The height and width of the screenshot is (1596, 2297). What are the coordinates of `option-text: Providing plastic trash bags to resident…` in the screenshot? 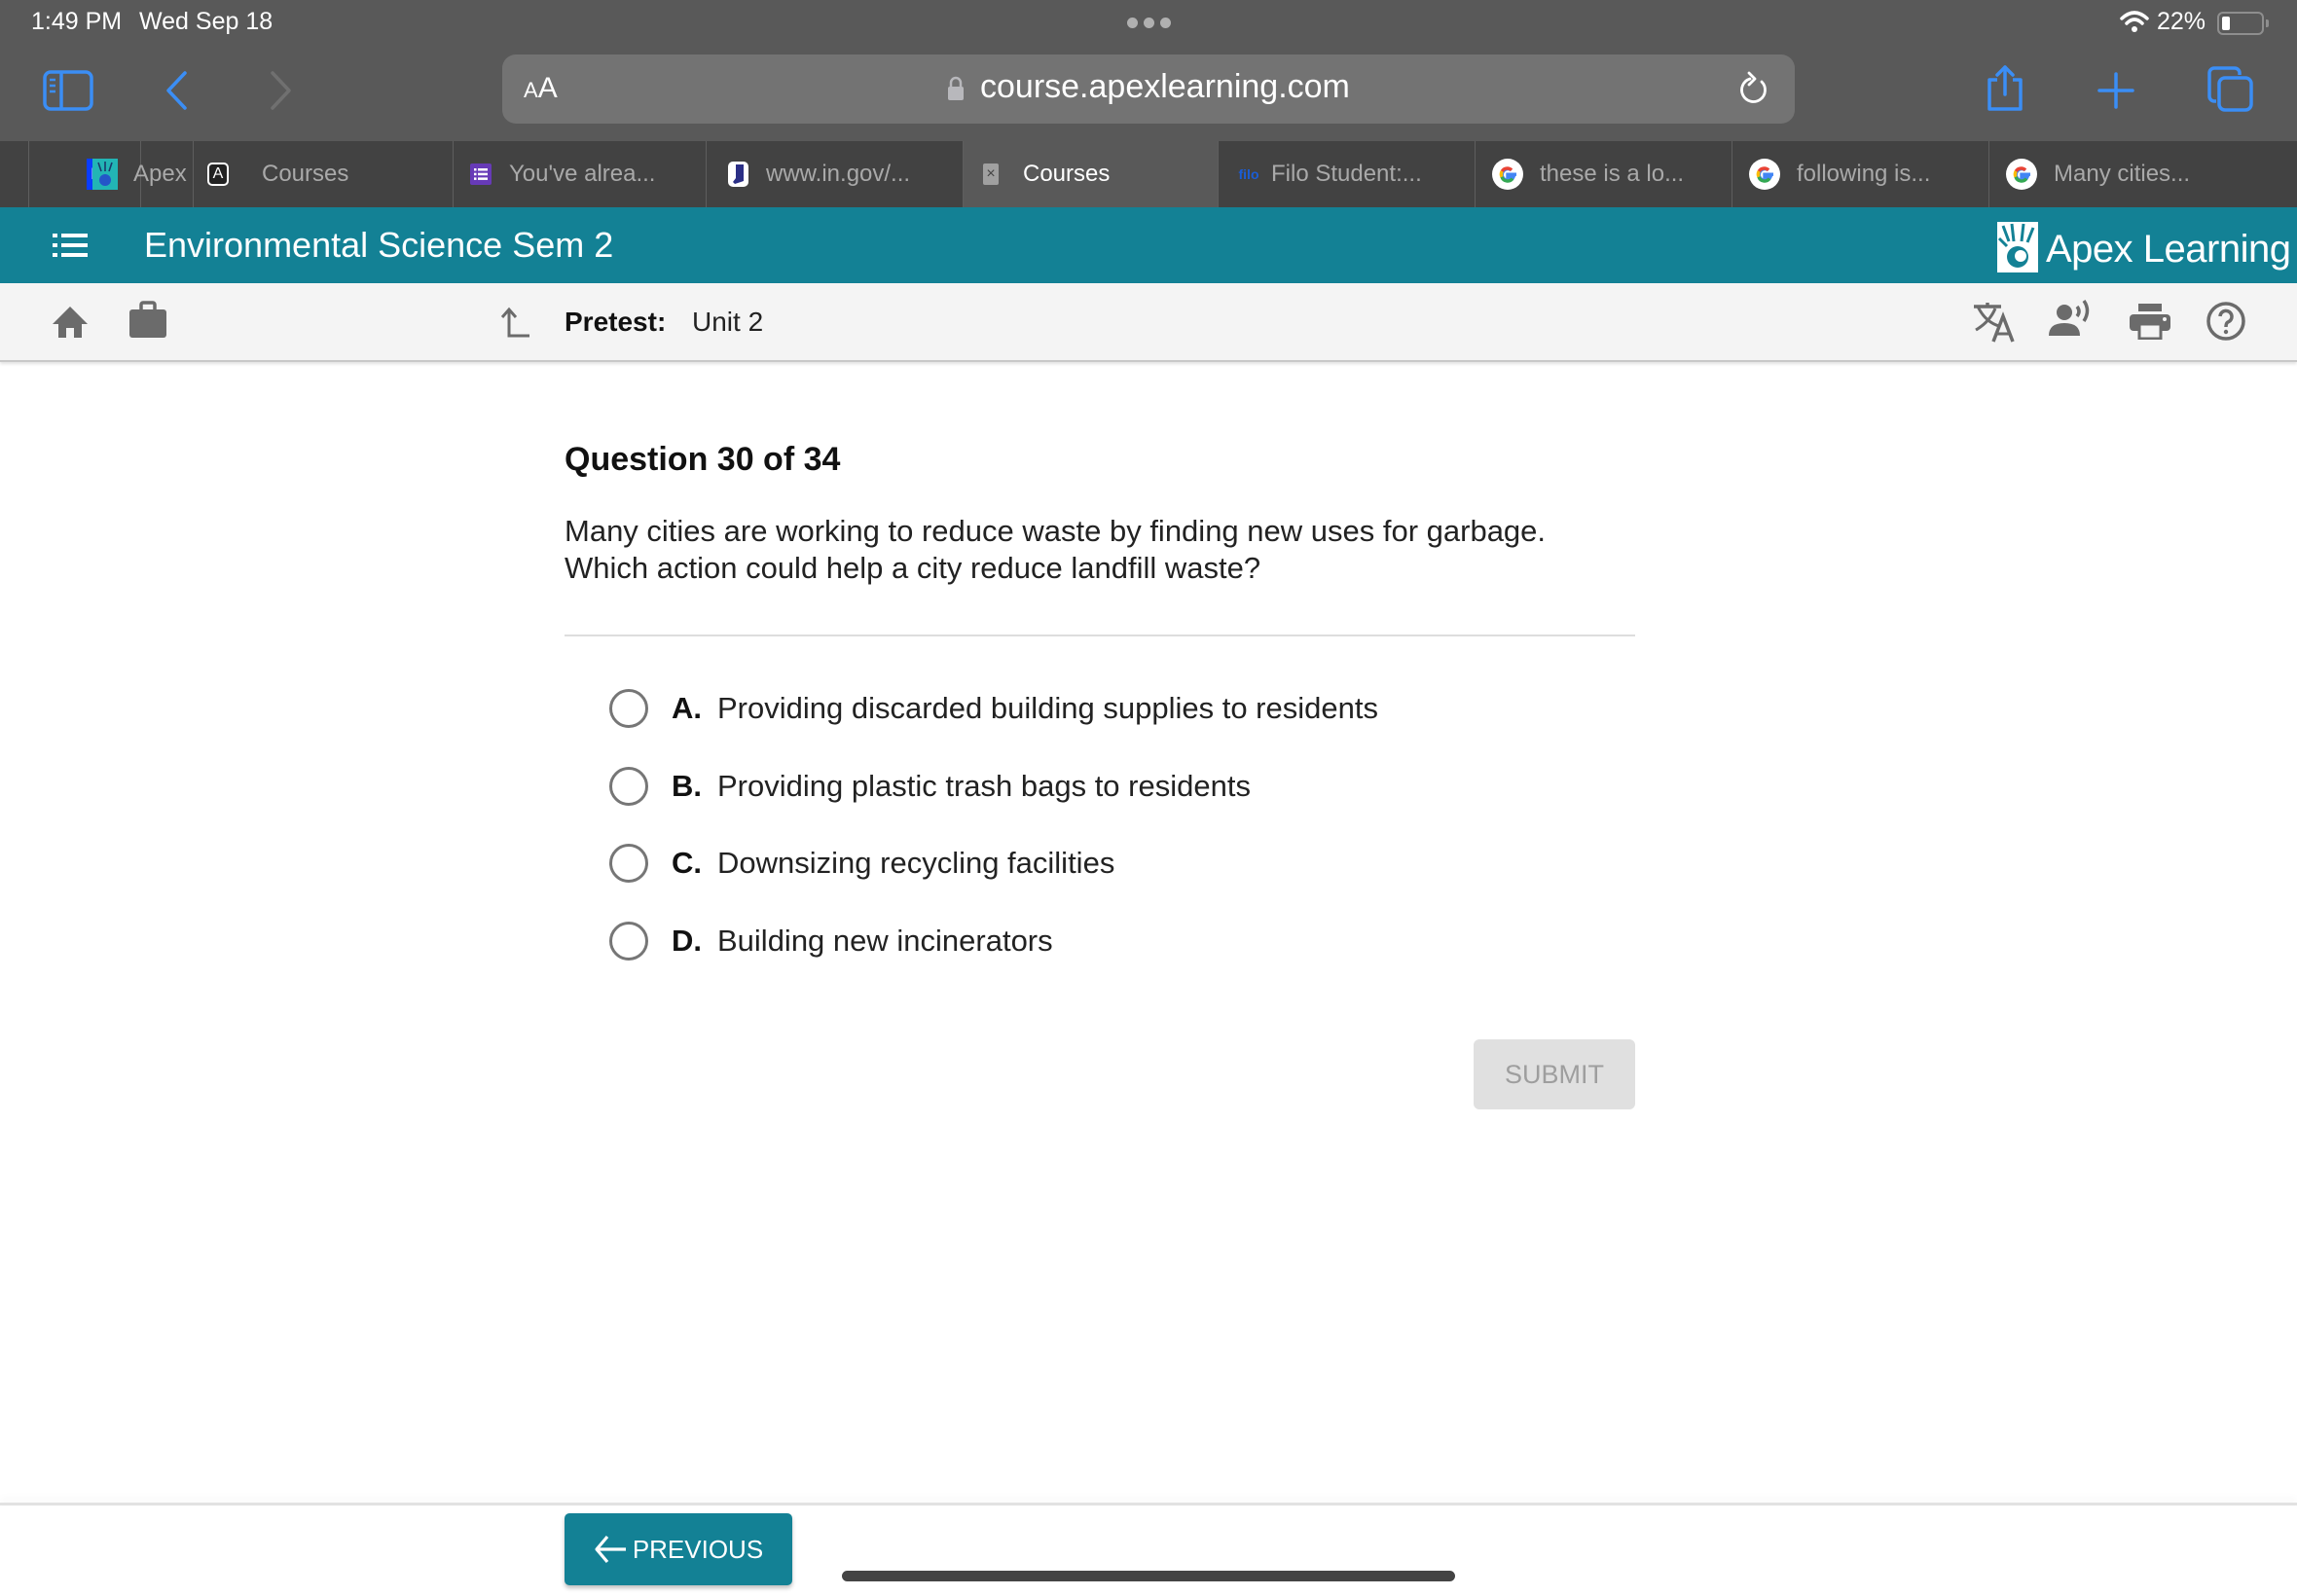 It's located at (984, 786).